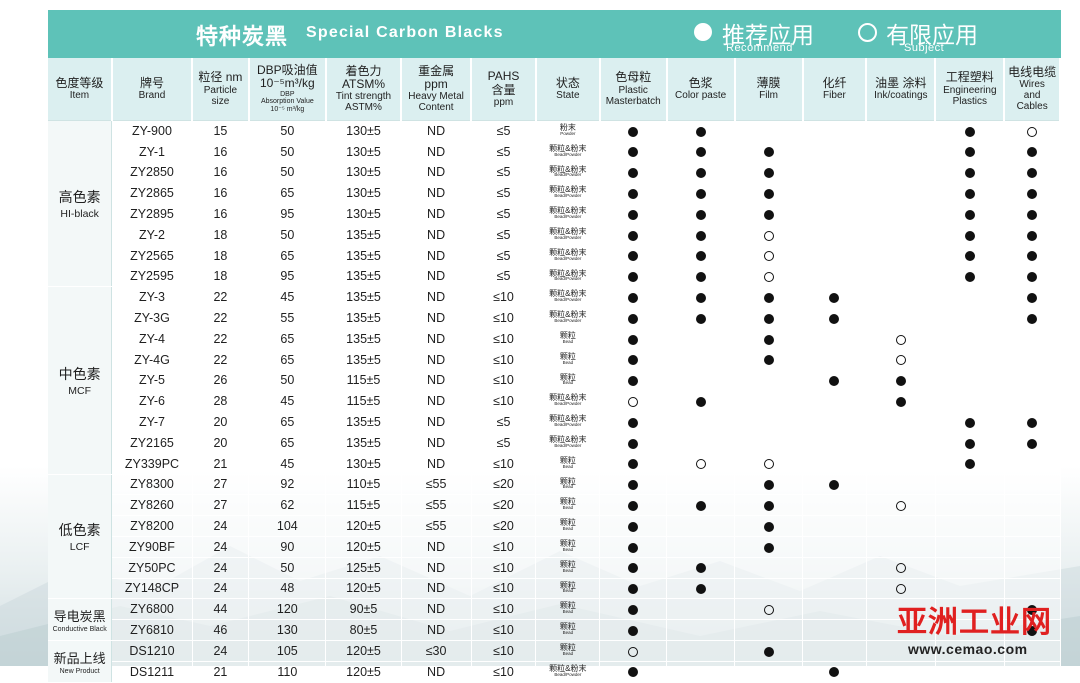  I want to click on column-header-cn: 电线电缆, so click(1032, 71).